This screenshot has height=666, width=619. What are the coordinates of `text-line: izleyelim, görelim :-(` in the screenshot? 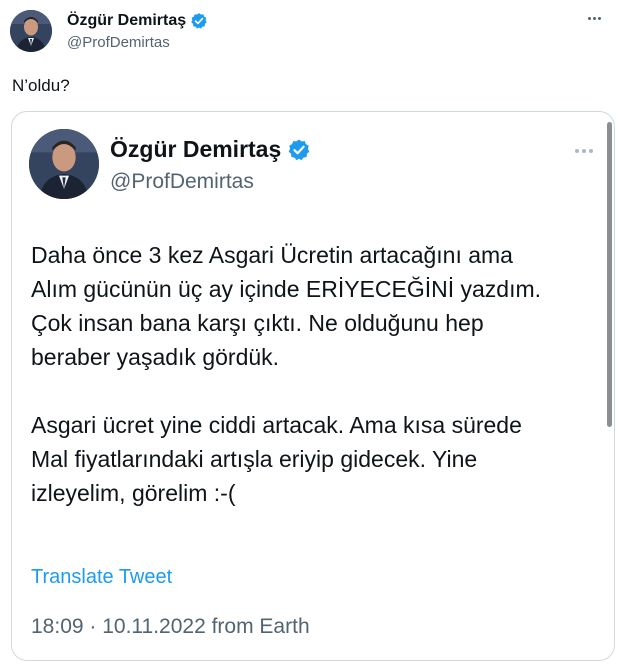 It's located at (133, 493).